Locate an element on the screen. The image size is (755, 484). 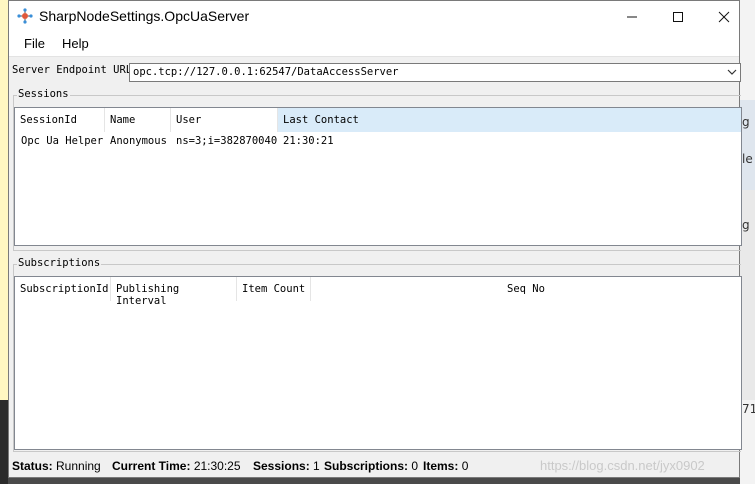
column-header-name: Name is located at coordinates (138, 120).